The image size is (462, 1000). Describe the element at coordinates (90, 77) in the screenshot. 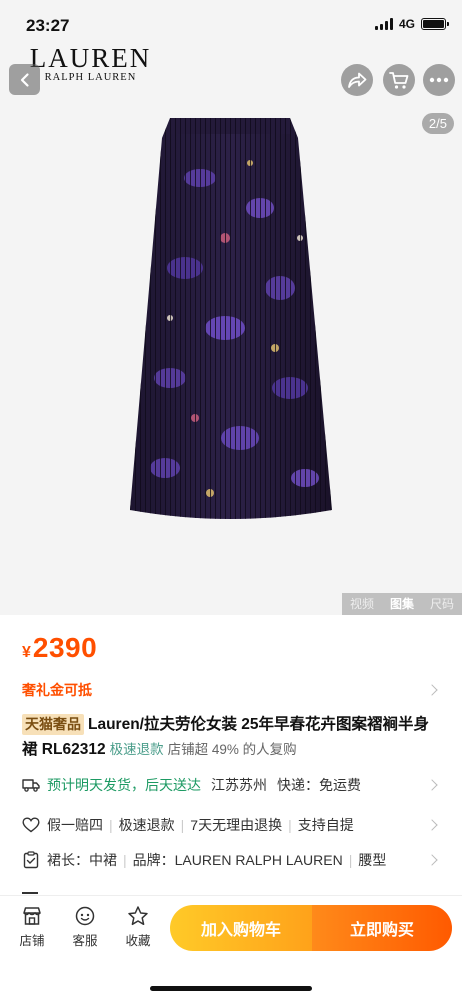

I see `brand-subname: RALPH LAUREN` at that location.